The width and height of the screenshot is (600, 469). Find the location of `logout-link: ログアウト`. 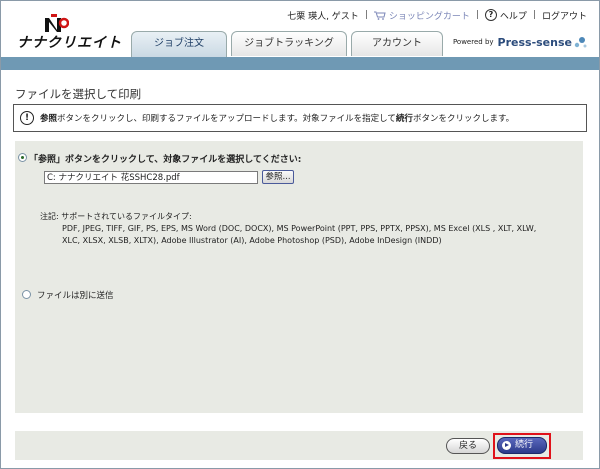

logout-link: ログアウト is located at coordinates (564, 15).